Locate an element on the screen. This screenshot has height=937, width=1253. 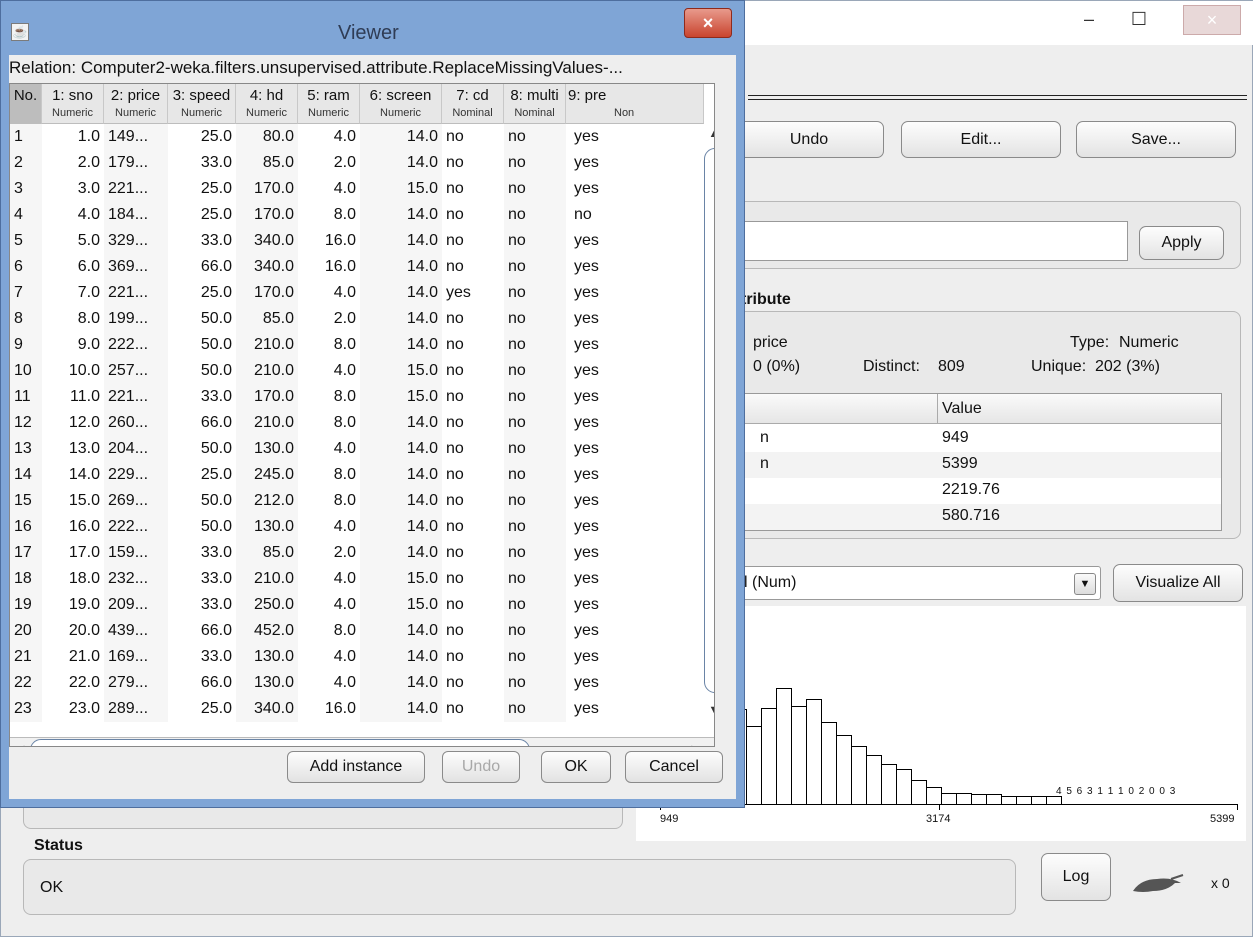
table-cell: 8.0 is located at coordinates (329, 345).